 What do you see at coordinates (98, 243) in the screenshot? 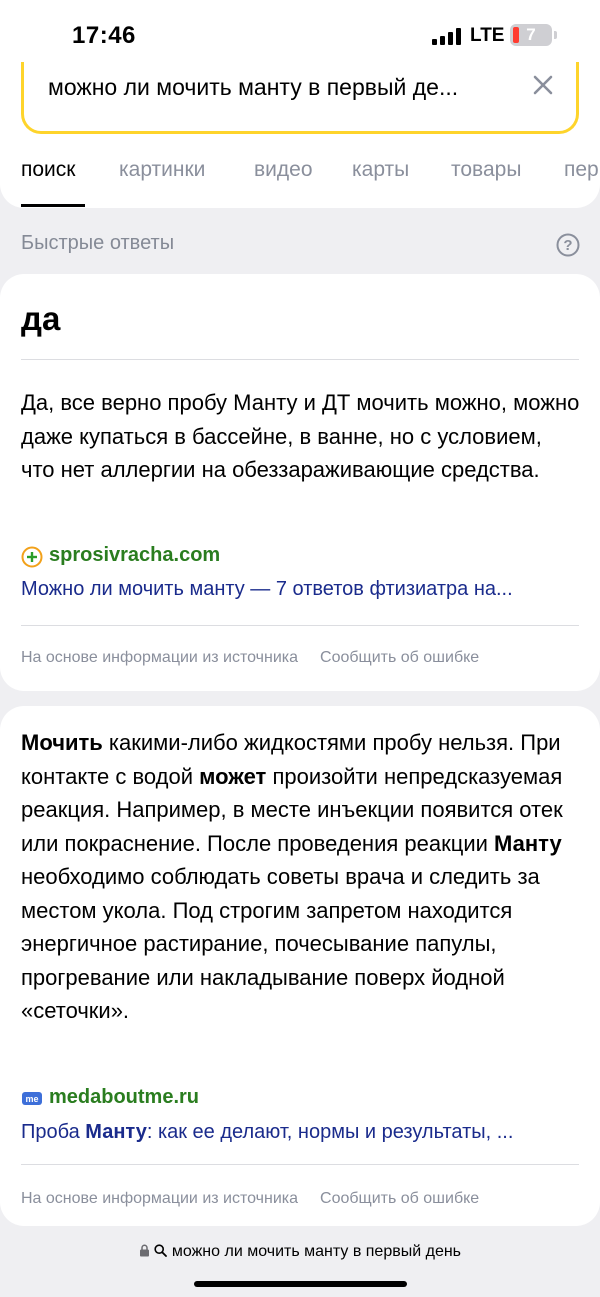
I see `quick-answers-title: Быстрые ответы` at bounding box center [98, 243].